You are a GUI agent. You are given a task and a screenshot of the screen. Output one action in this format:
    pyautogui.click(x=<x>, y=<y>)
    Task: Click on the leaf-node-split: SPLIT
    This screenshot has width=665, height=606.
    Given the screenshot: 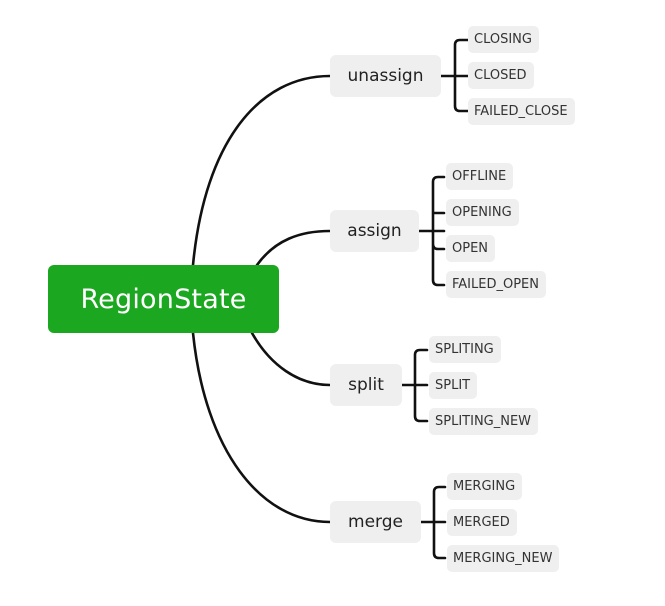 What is the action you would take?
    pyautogui.click(x=453, y=385)
    